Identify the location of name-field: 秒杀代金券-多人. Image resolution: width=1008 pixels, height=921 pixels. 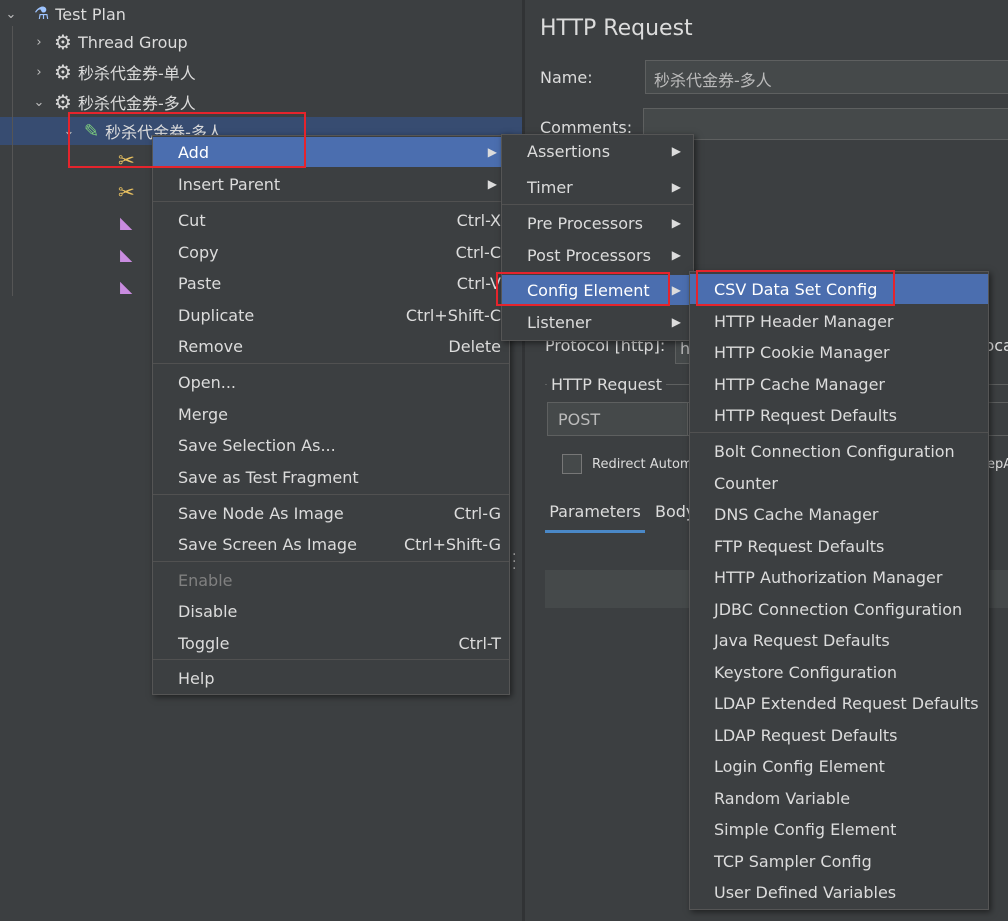
(826, 77).